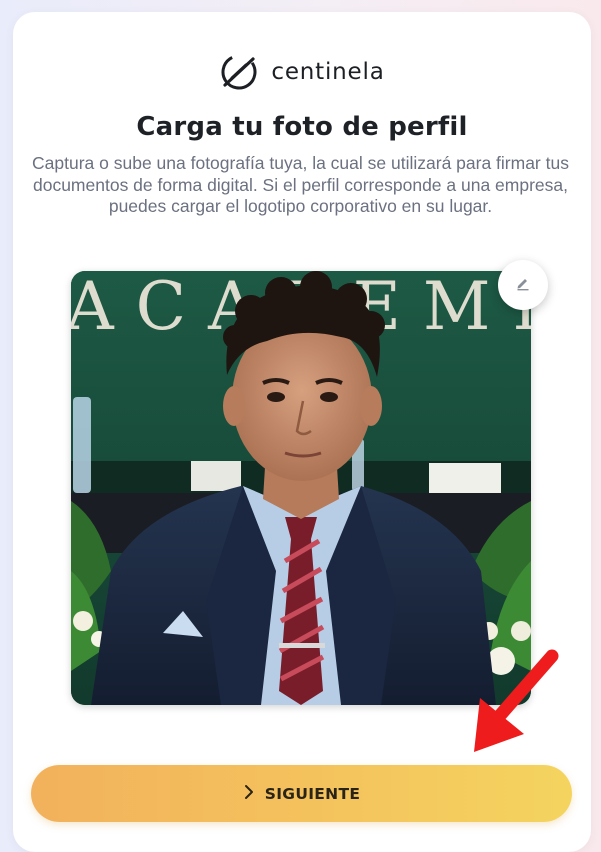 Image resolution: width=601 pixels, height=852 pixels. What do you see at coordinates (302, 127) in the screenshot?
I see `page-title: Carga tu foto de perfil` at bounding box center [302, 127].